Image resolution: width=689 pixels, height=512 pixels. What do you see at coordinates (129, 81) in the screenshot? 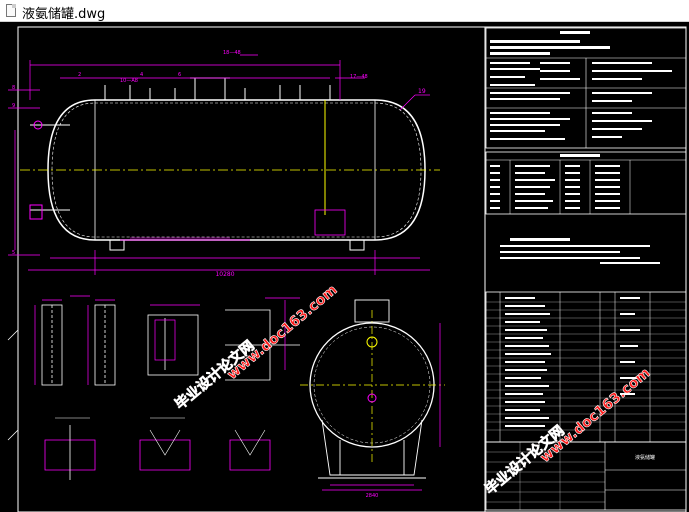
I see `svg-text: 10—A8` at bounding box center [129, 81].